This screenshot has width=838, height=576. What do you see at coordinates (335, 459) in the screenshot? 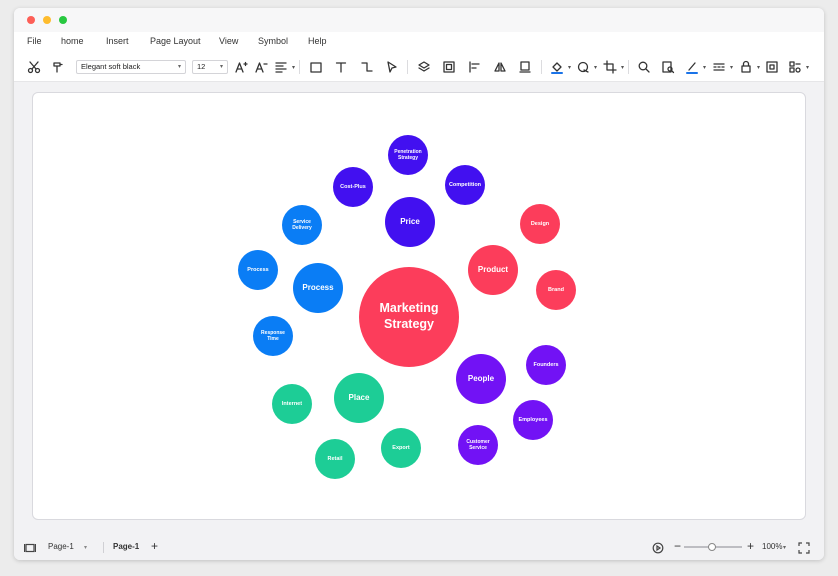
I see `bubble-retail: Retail` at bounding box center [335, 459].